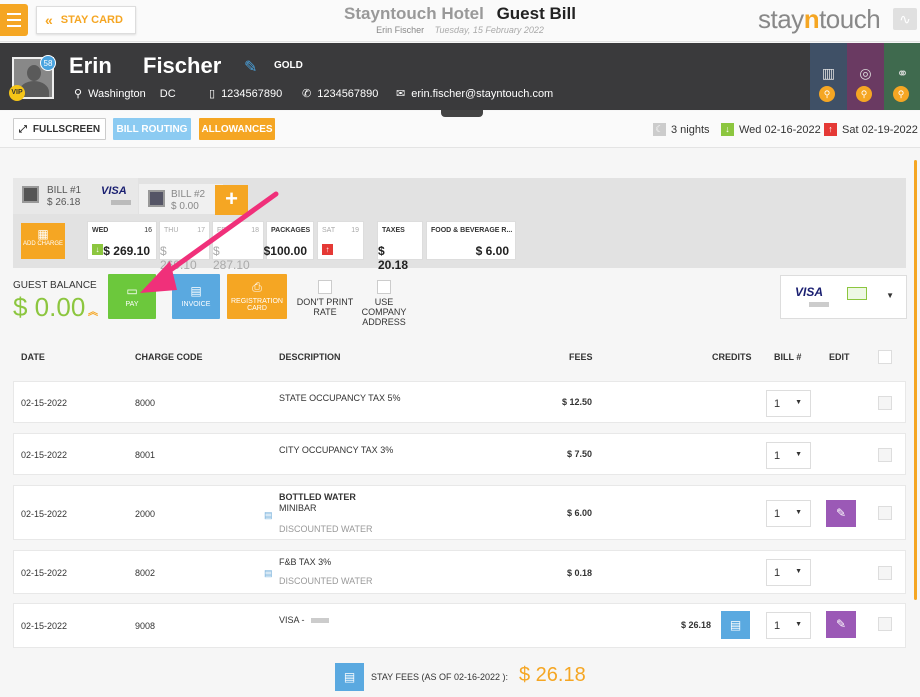  I want to click on invoice-button: ▤ INVOICE, so click(196, 296).